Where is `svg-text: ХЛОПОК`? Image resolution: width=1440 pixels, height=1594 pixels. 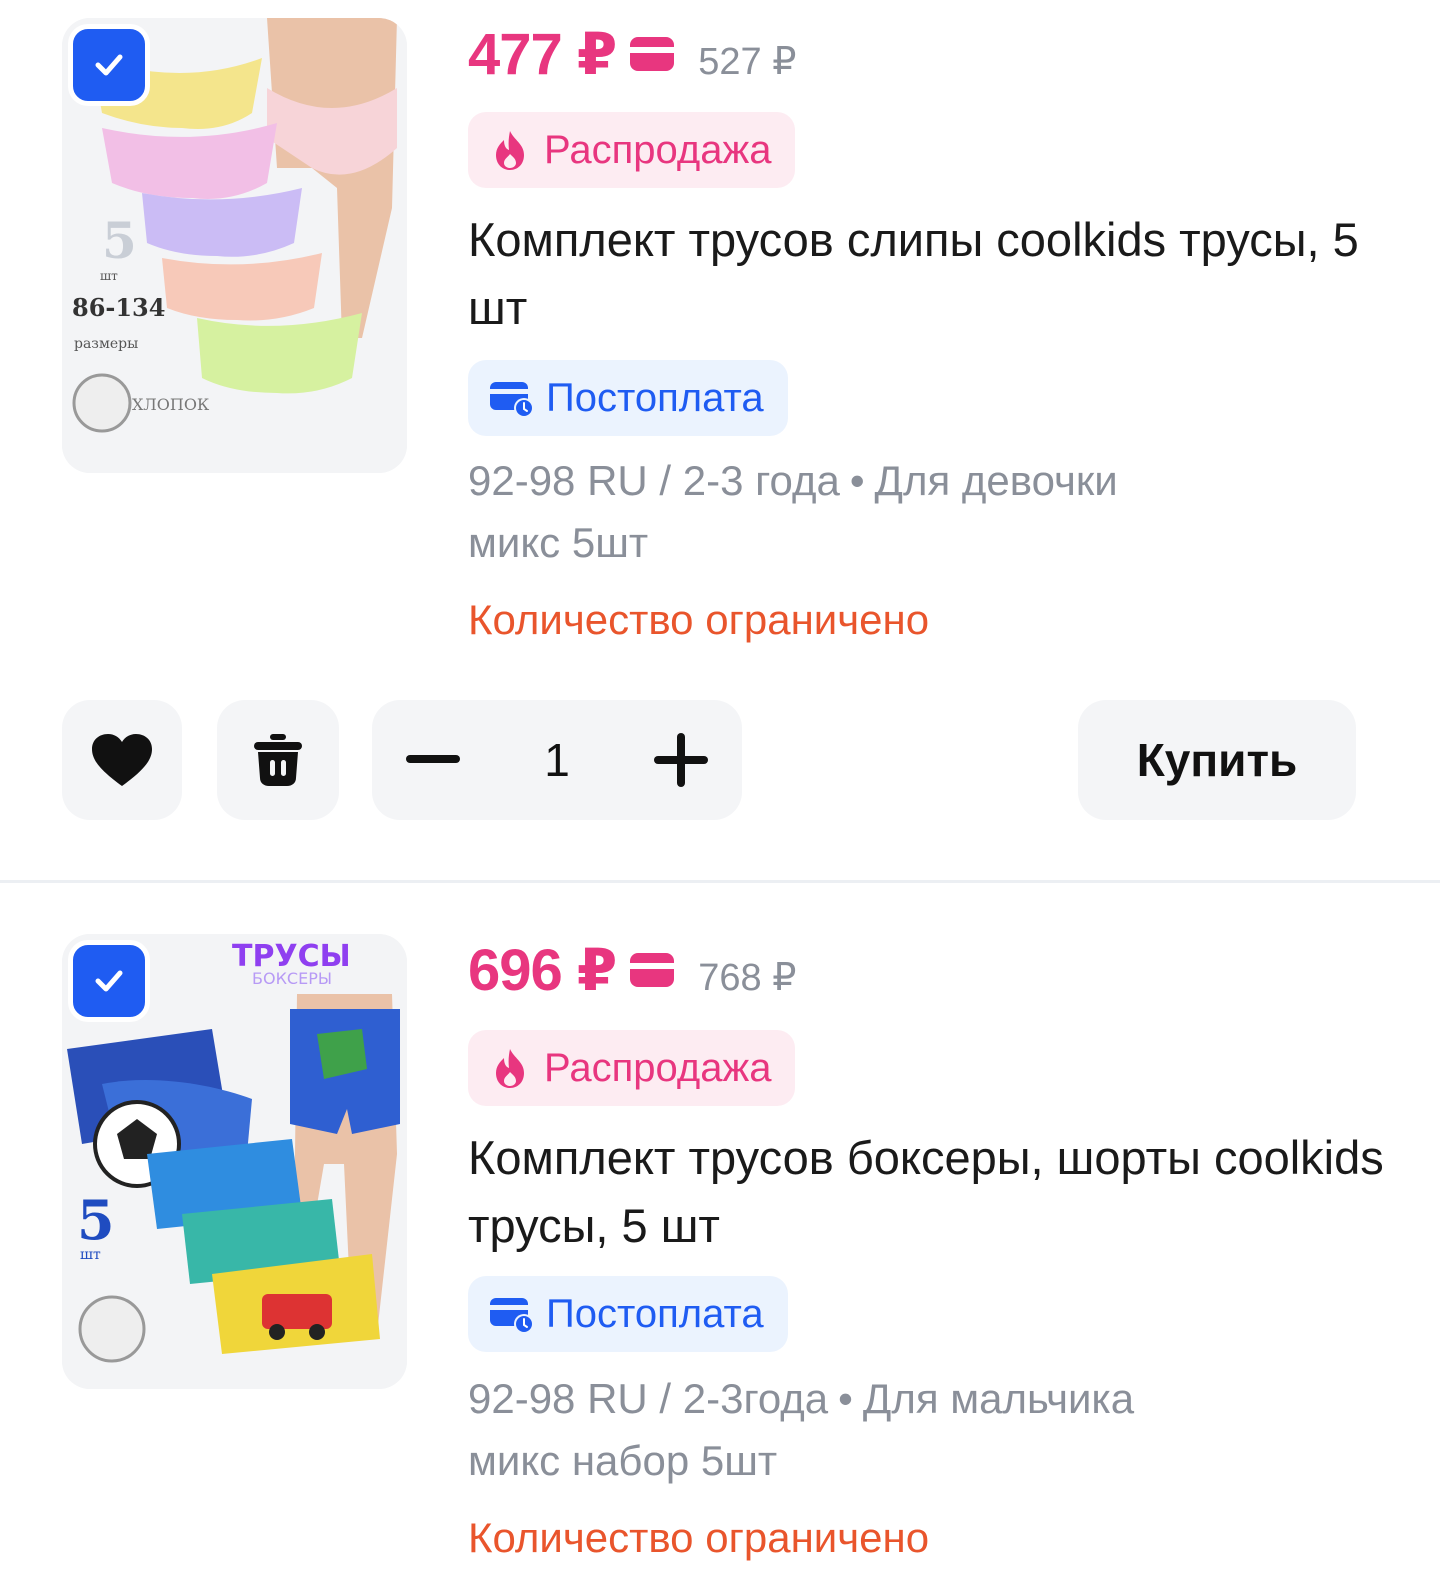
svg-text: ХЛОПОК is located at coordinates (171, 404).